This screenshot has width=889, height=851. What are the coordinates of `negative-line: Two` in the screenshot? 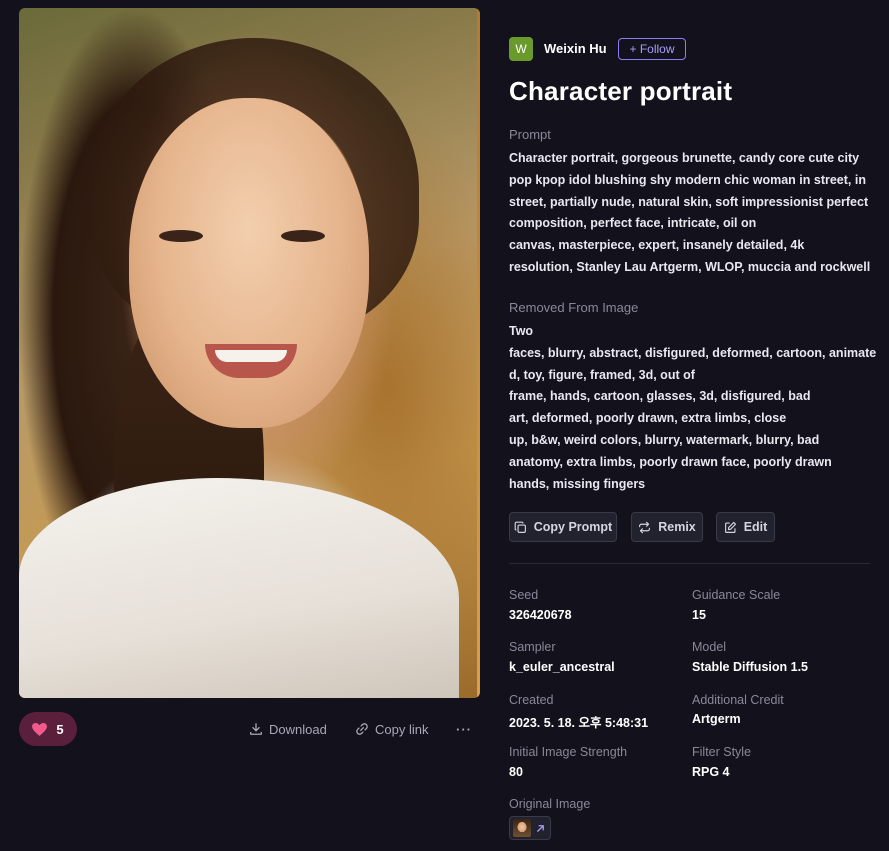 It's located at (521, 331).